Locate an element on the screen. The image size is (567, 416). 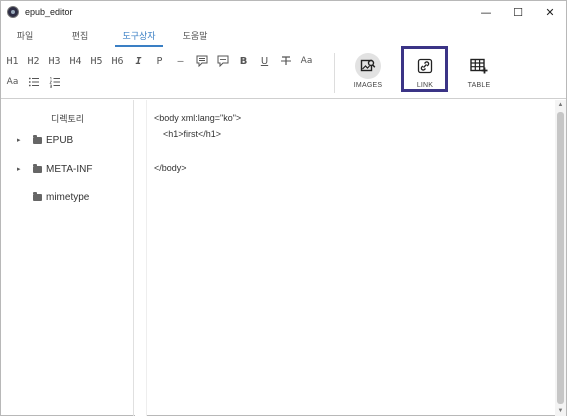
format-toolbar-row: H1 H2 H3 H4 H5 H6 I P — B U Aa is located at coordinates (159, 61).